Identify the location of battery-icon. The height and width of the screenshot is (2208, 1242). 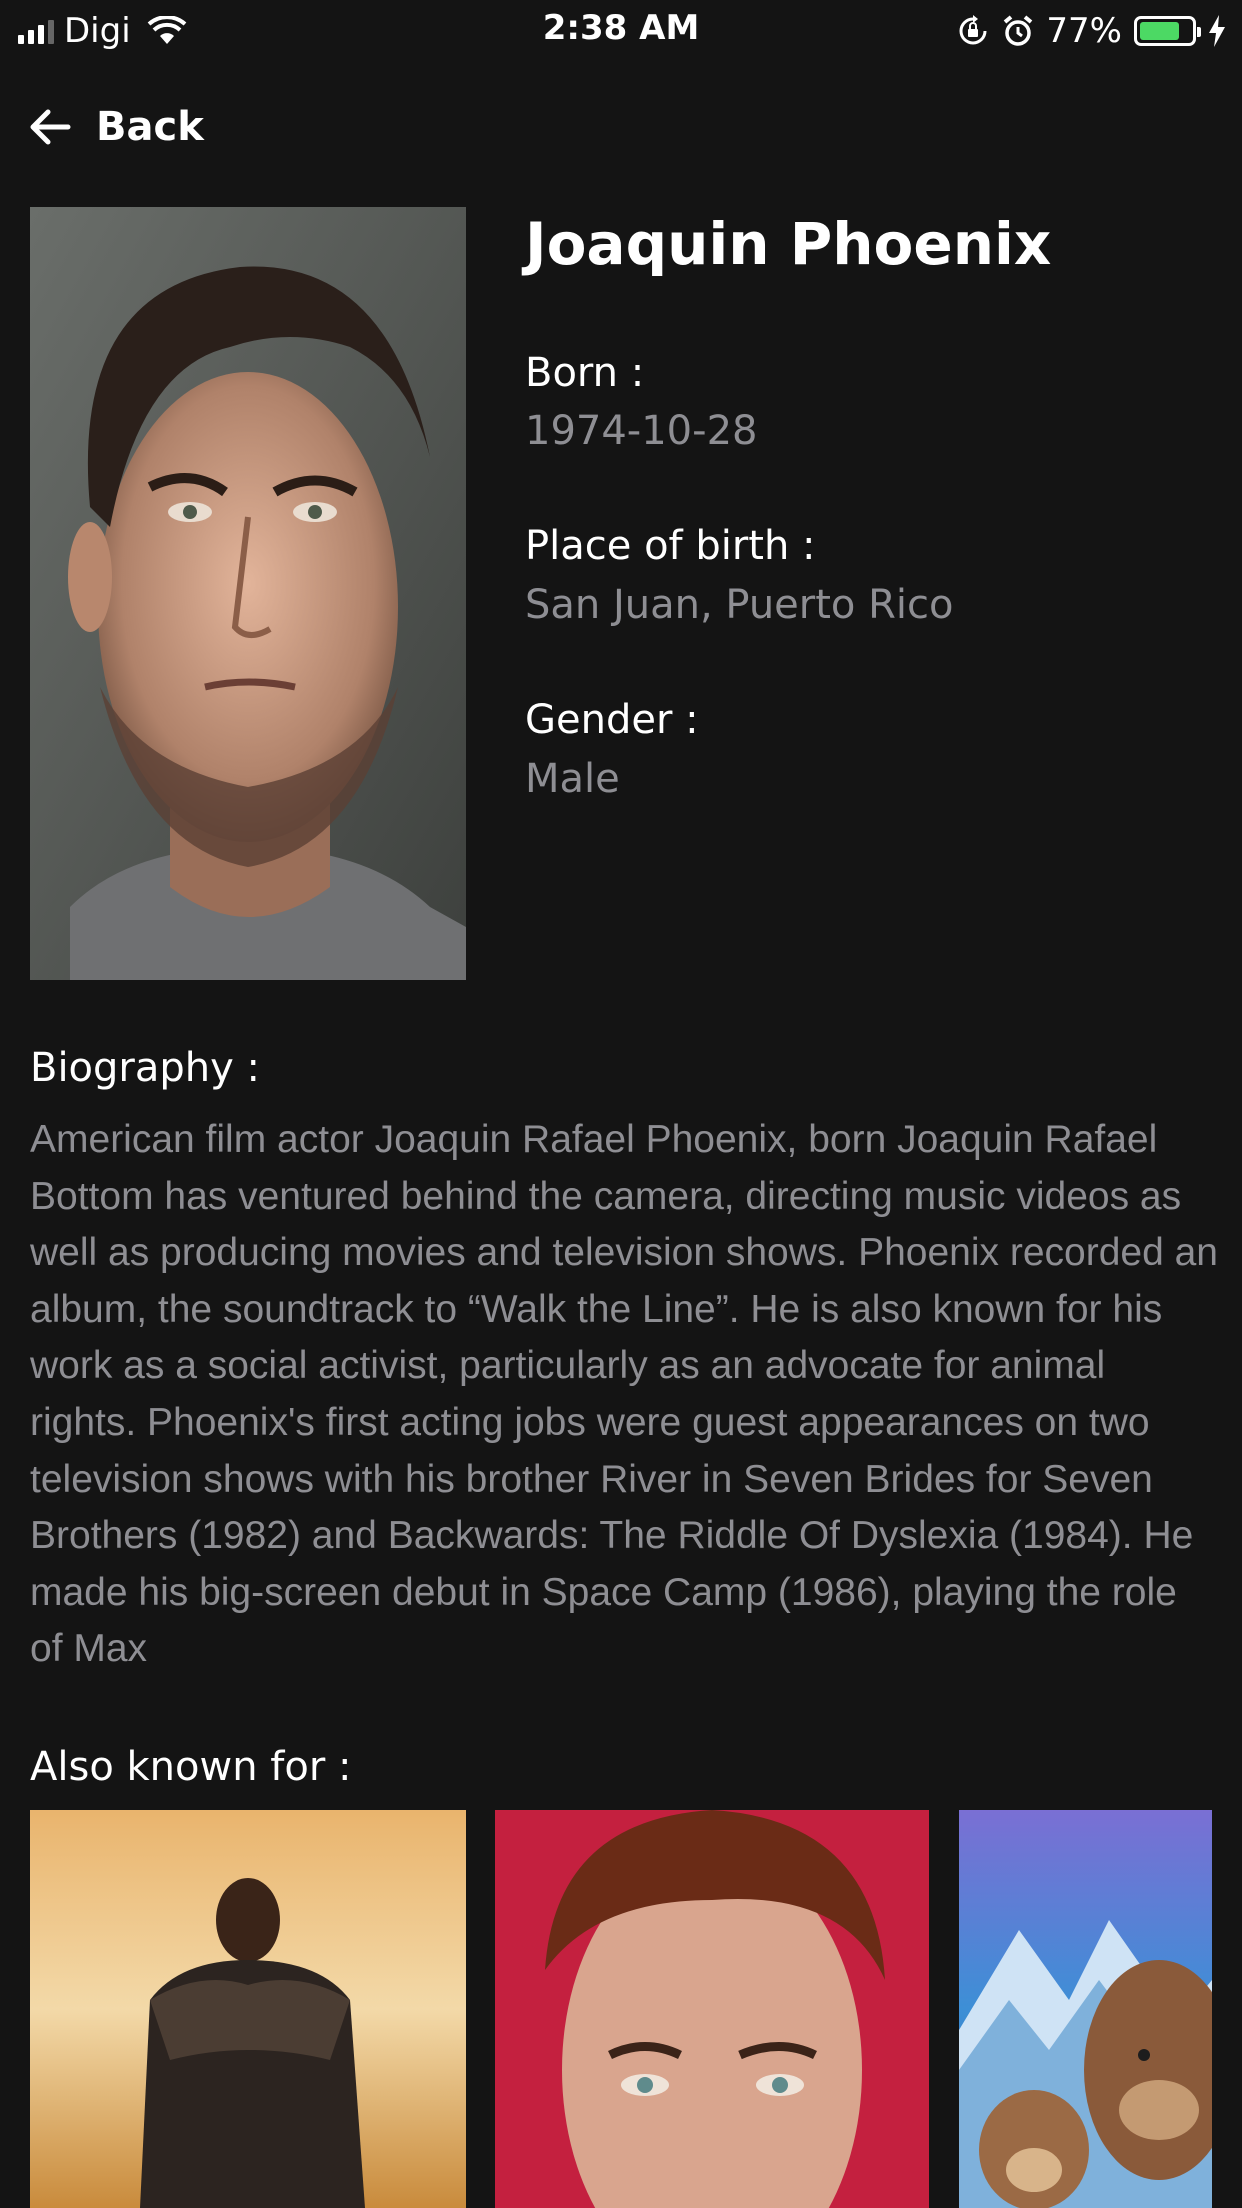
(1167, 31).